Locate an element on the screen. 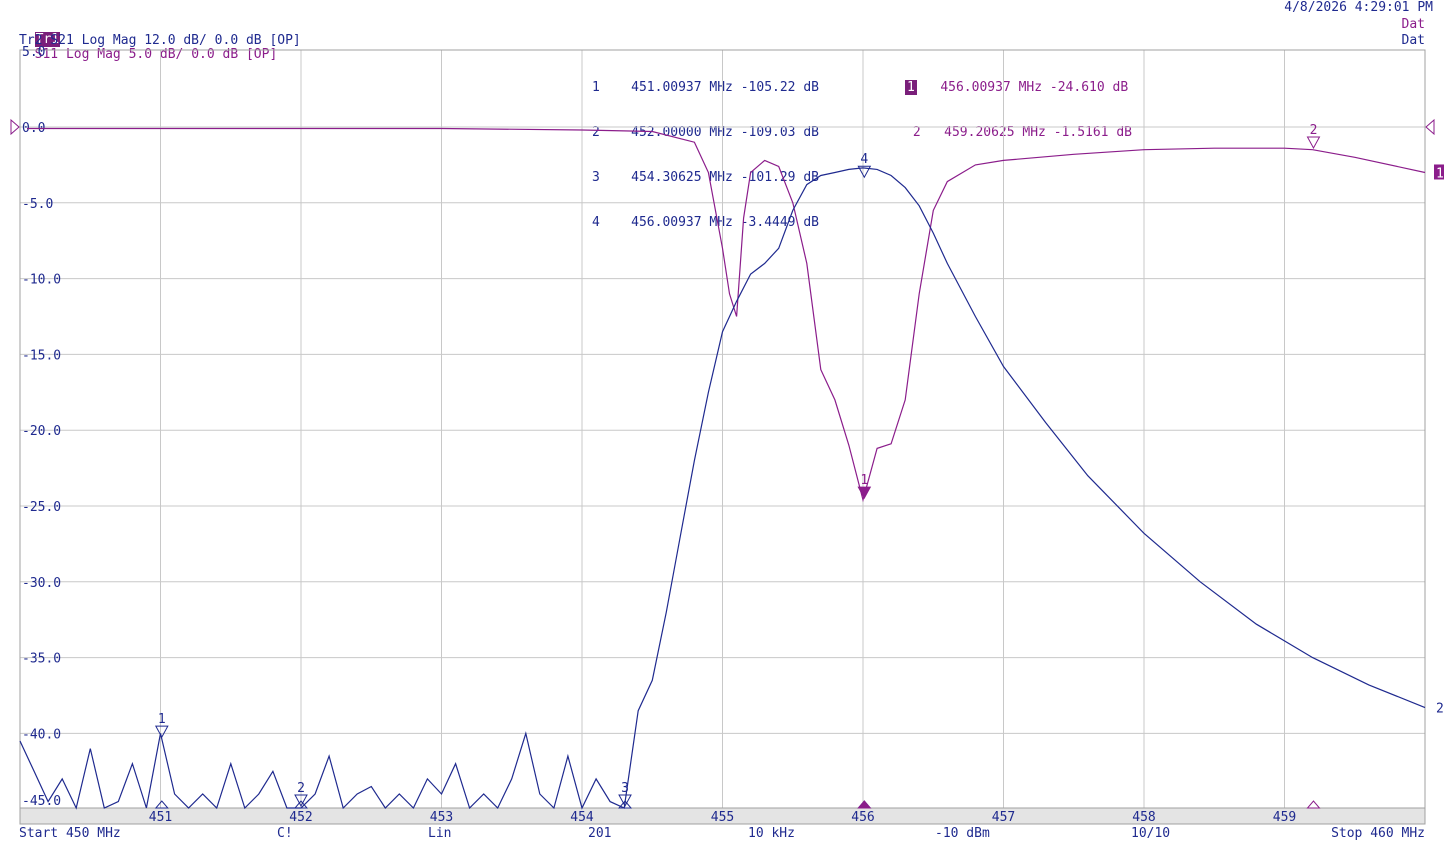  x-tick-label: 452 is located at coordinates (300, 817).